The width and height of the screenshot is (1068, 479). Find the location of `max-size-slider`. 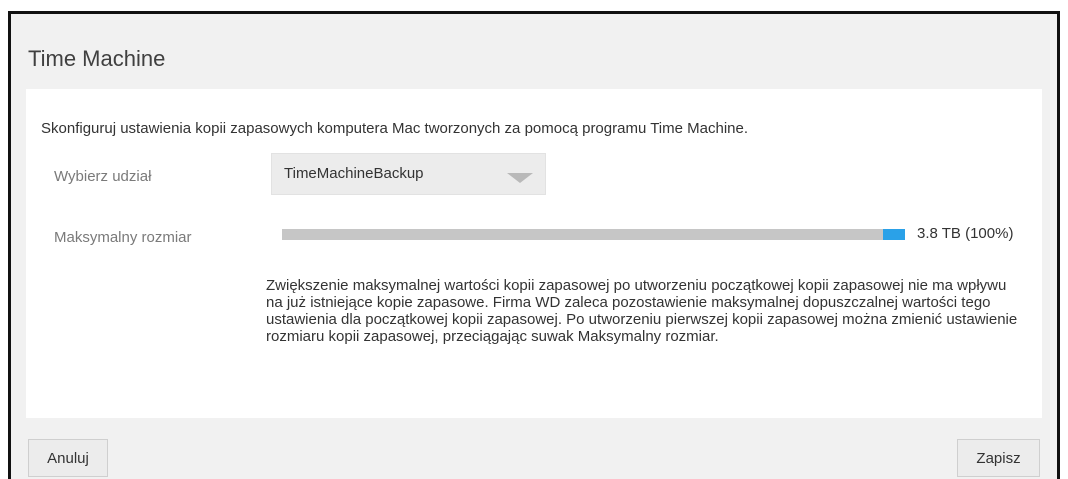

max-size-slider is located at coordinates (593, 234).